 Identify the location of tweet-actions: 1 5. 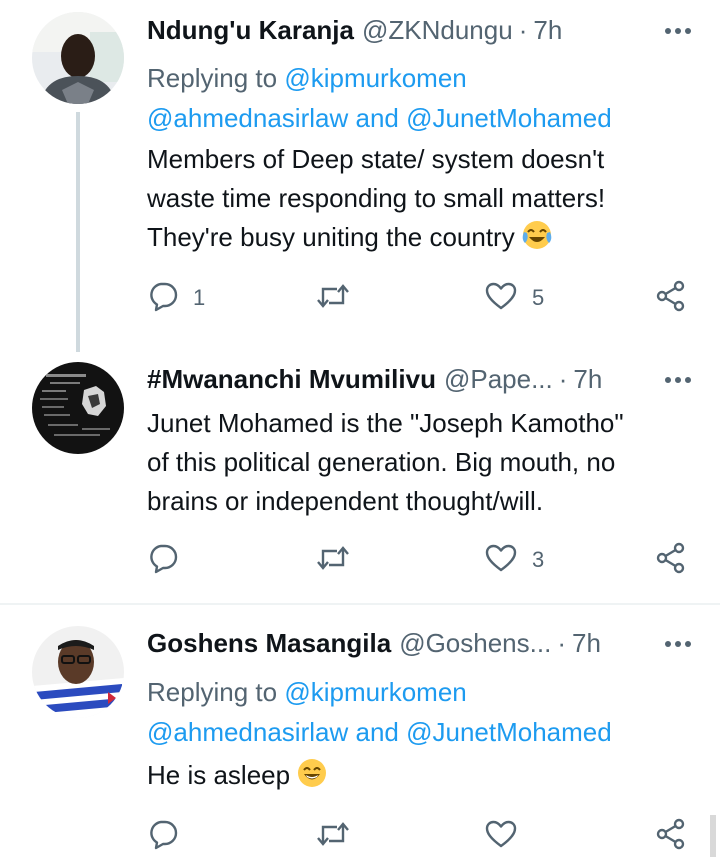
(419, 298).